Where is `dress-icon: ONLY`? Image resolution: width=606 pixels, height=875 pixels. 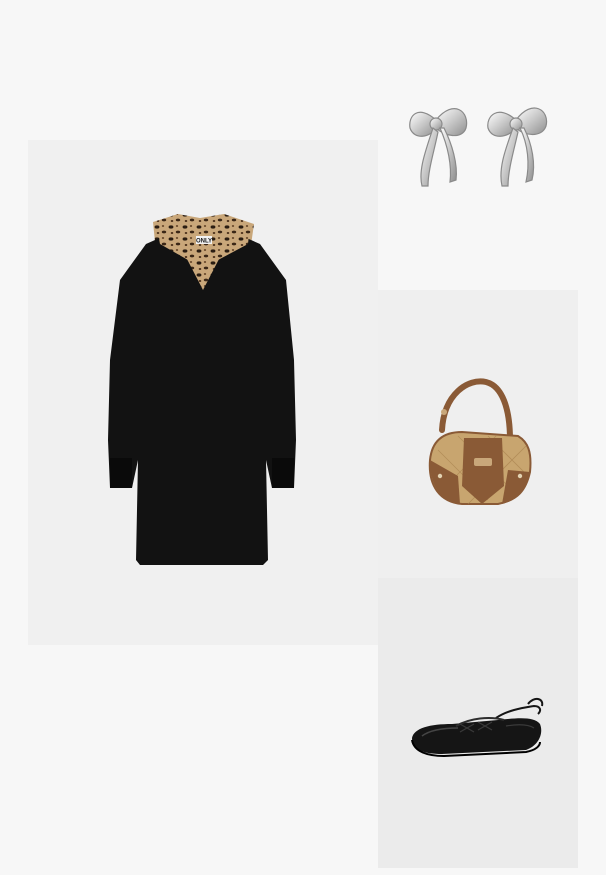 dress-icon: ONLY is located at coordinates (202, 389).